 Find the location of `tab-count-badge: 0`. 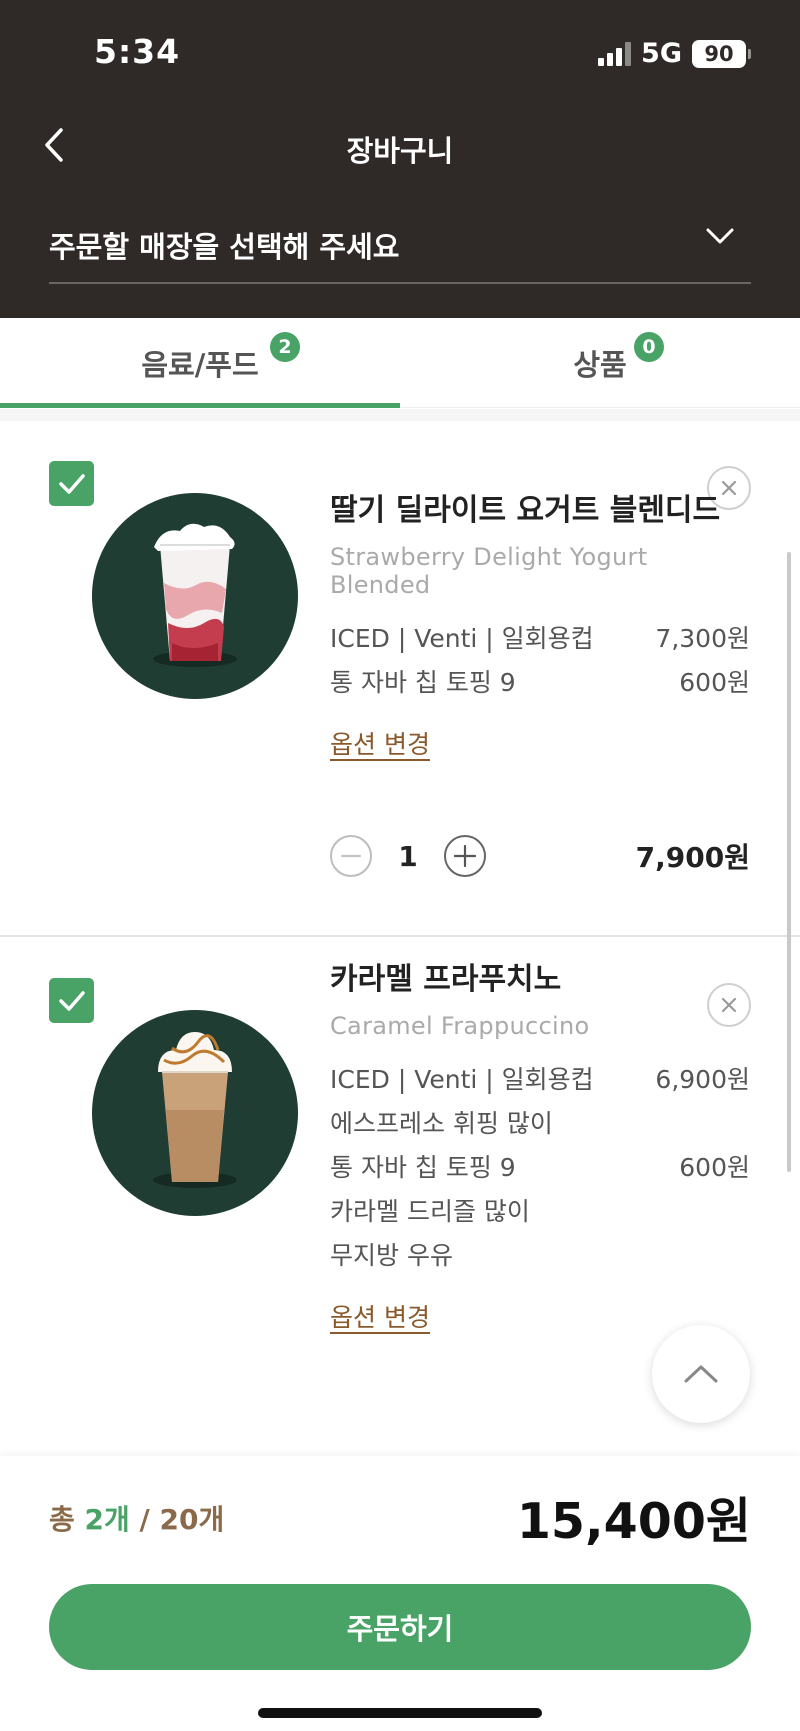

tab-count-badge: 0 is located at coordinates (649, 347).